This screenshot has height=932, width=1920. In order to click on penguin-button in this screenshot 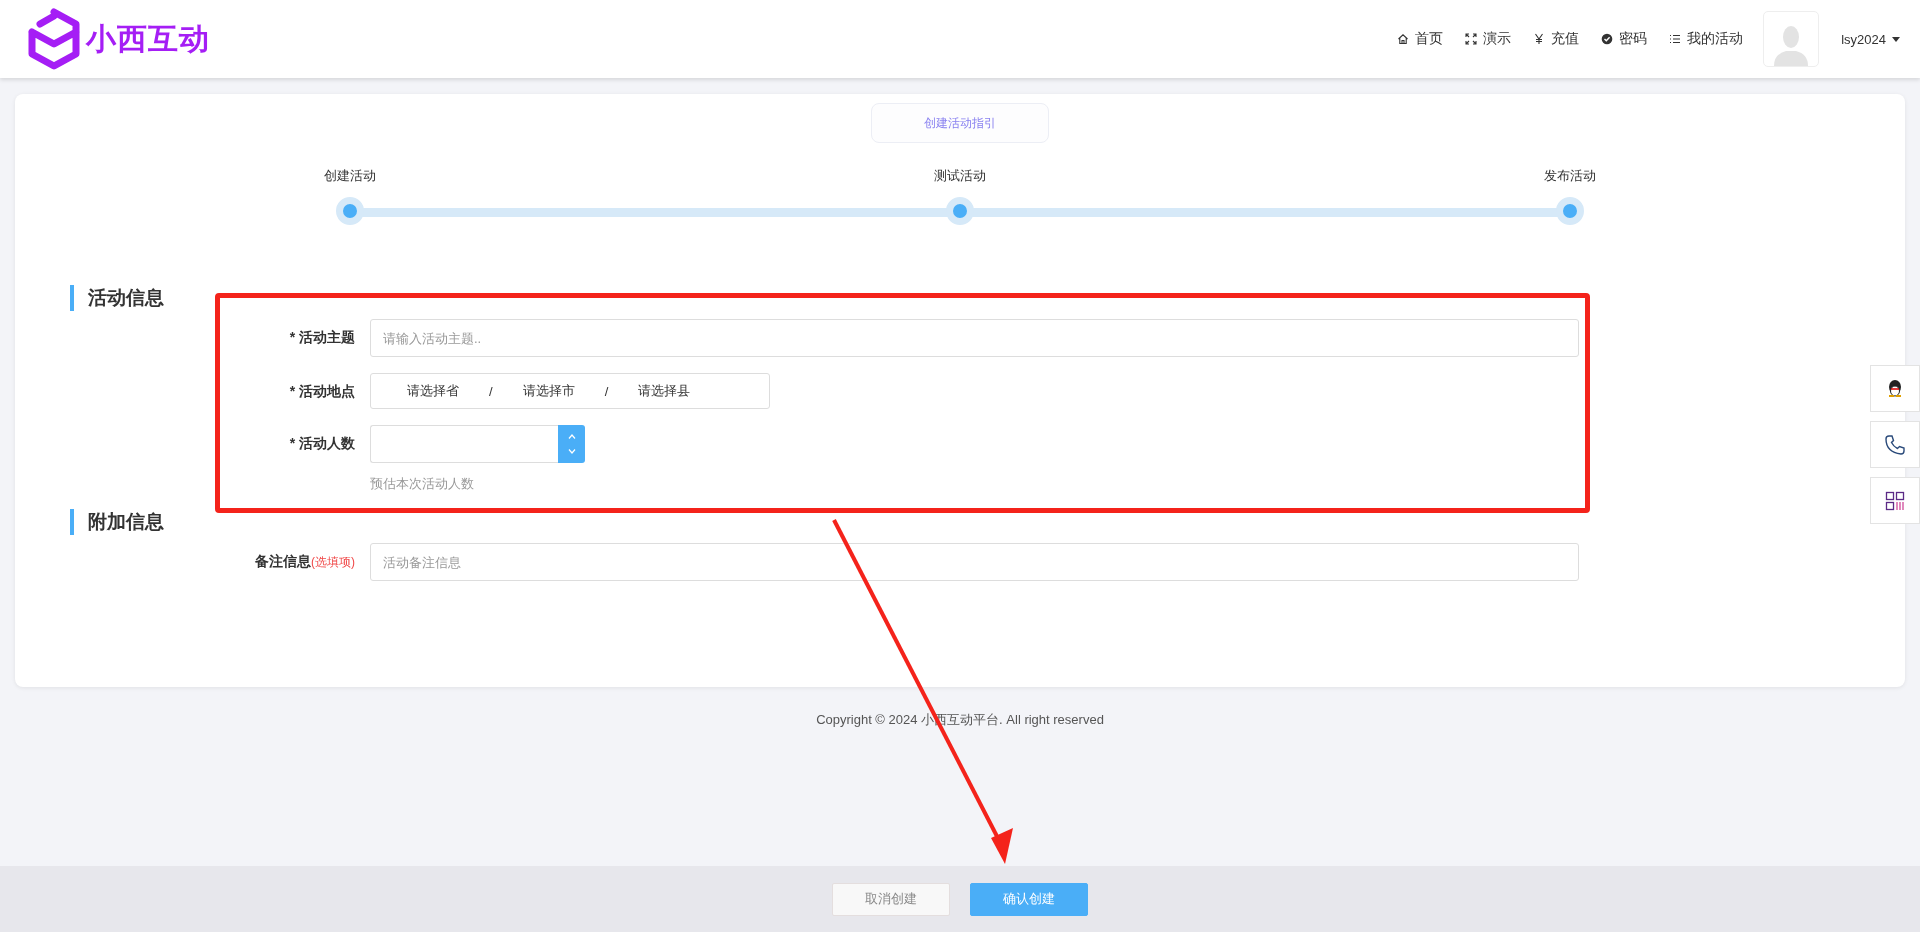, I will do `click(1895, 388)`.